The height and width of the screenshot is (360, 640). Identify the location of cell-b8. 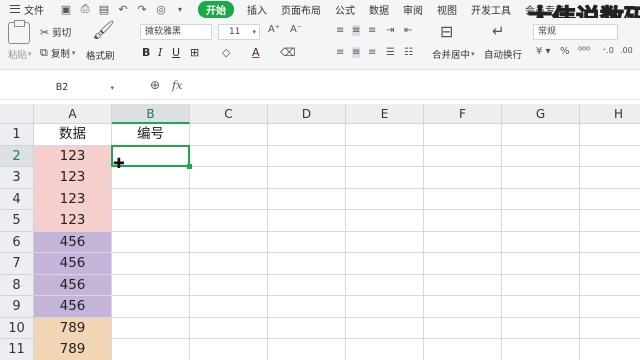
(151, 285).